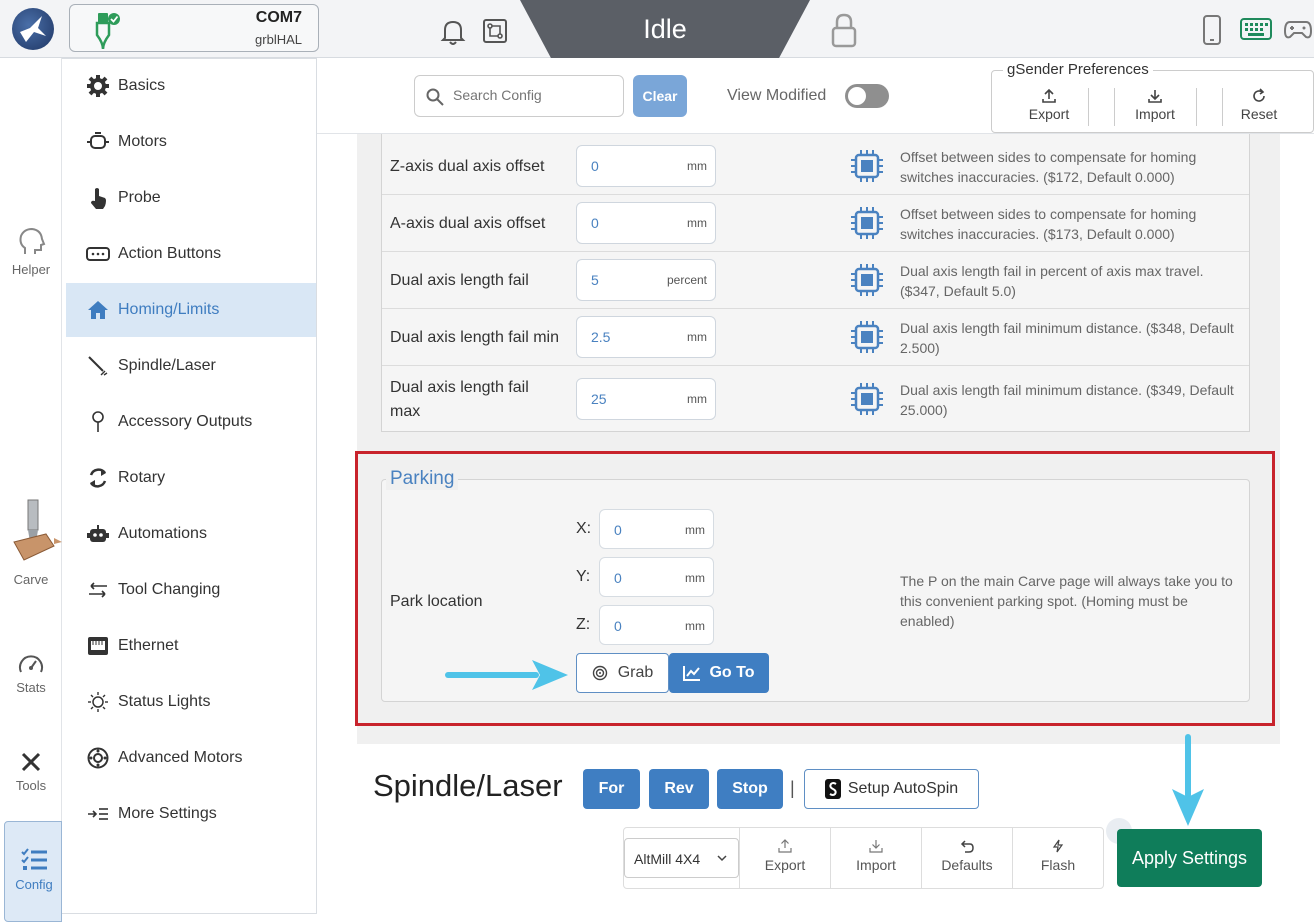  I want to click on setting-label: Z-axis dual axis offset, so click(467, 166).